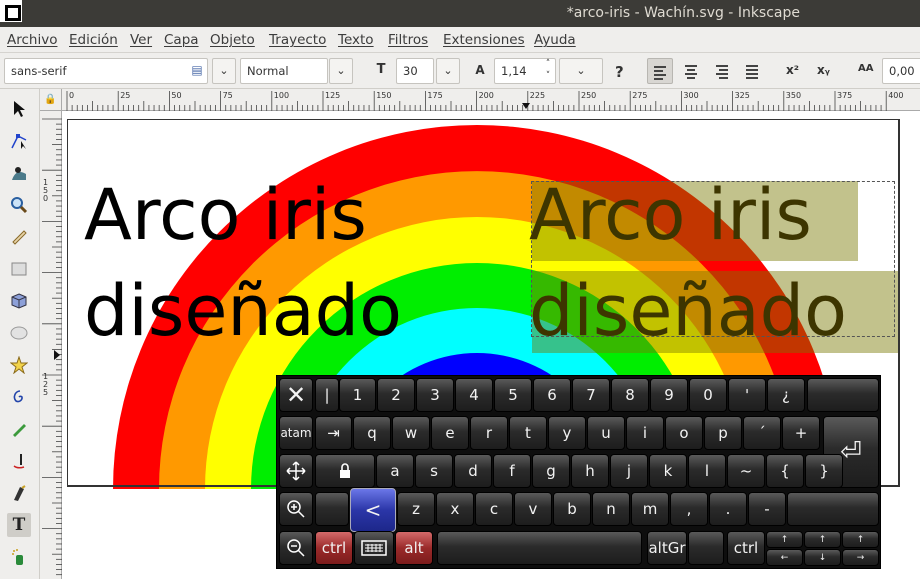 This screenshot has height=579, width=920. I want to click on key: 8, so click(630, 395).